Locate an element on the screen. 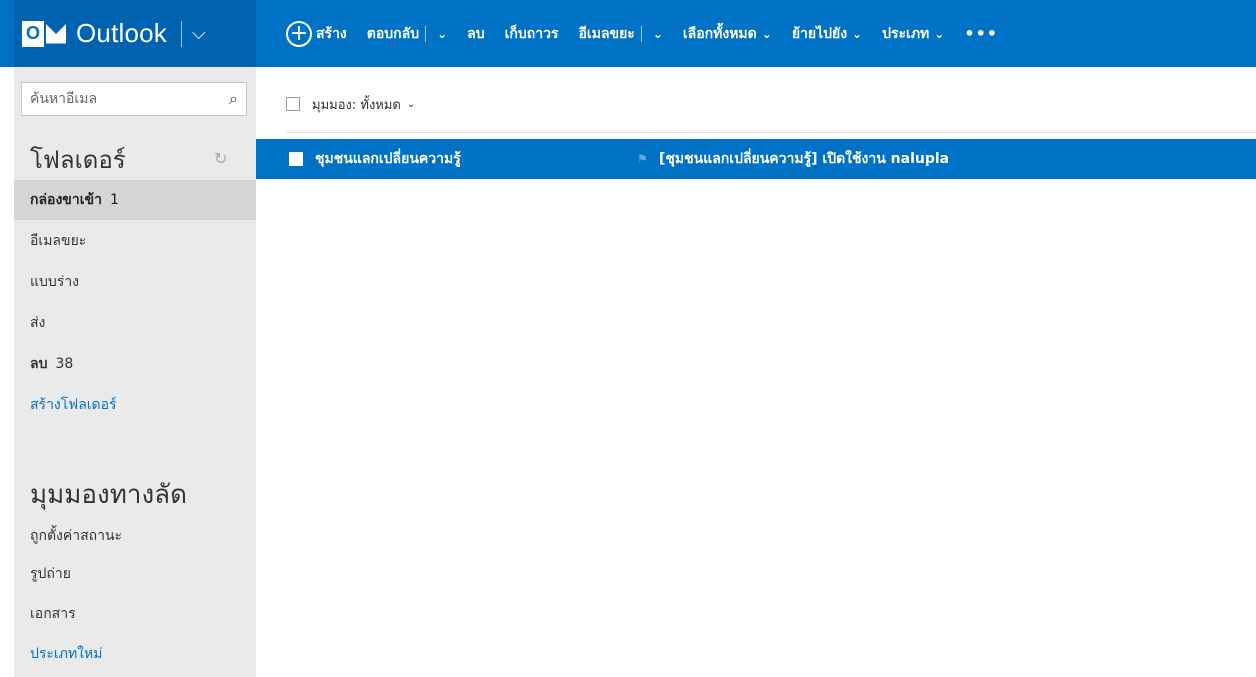 The image size is (1256, 677). junk-button: อีเมลขยะ ⌄ is located at coordinates (621, 34).